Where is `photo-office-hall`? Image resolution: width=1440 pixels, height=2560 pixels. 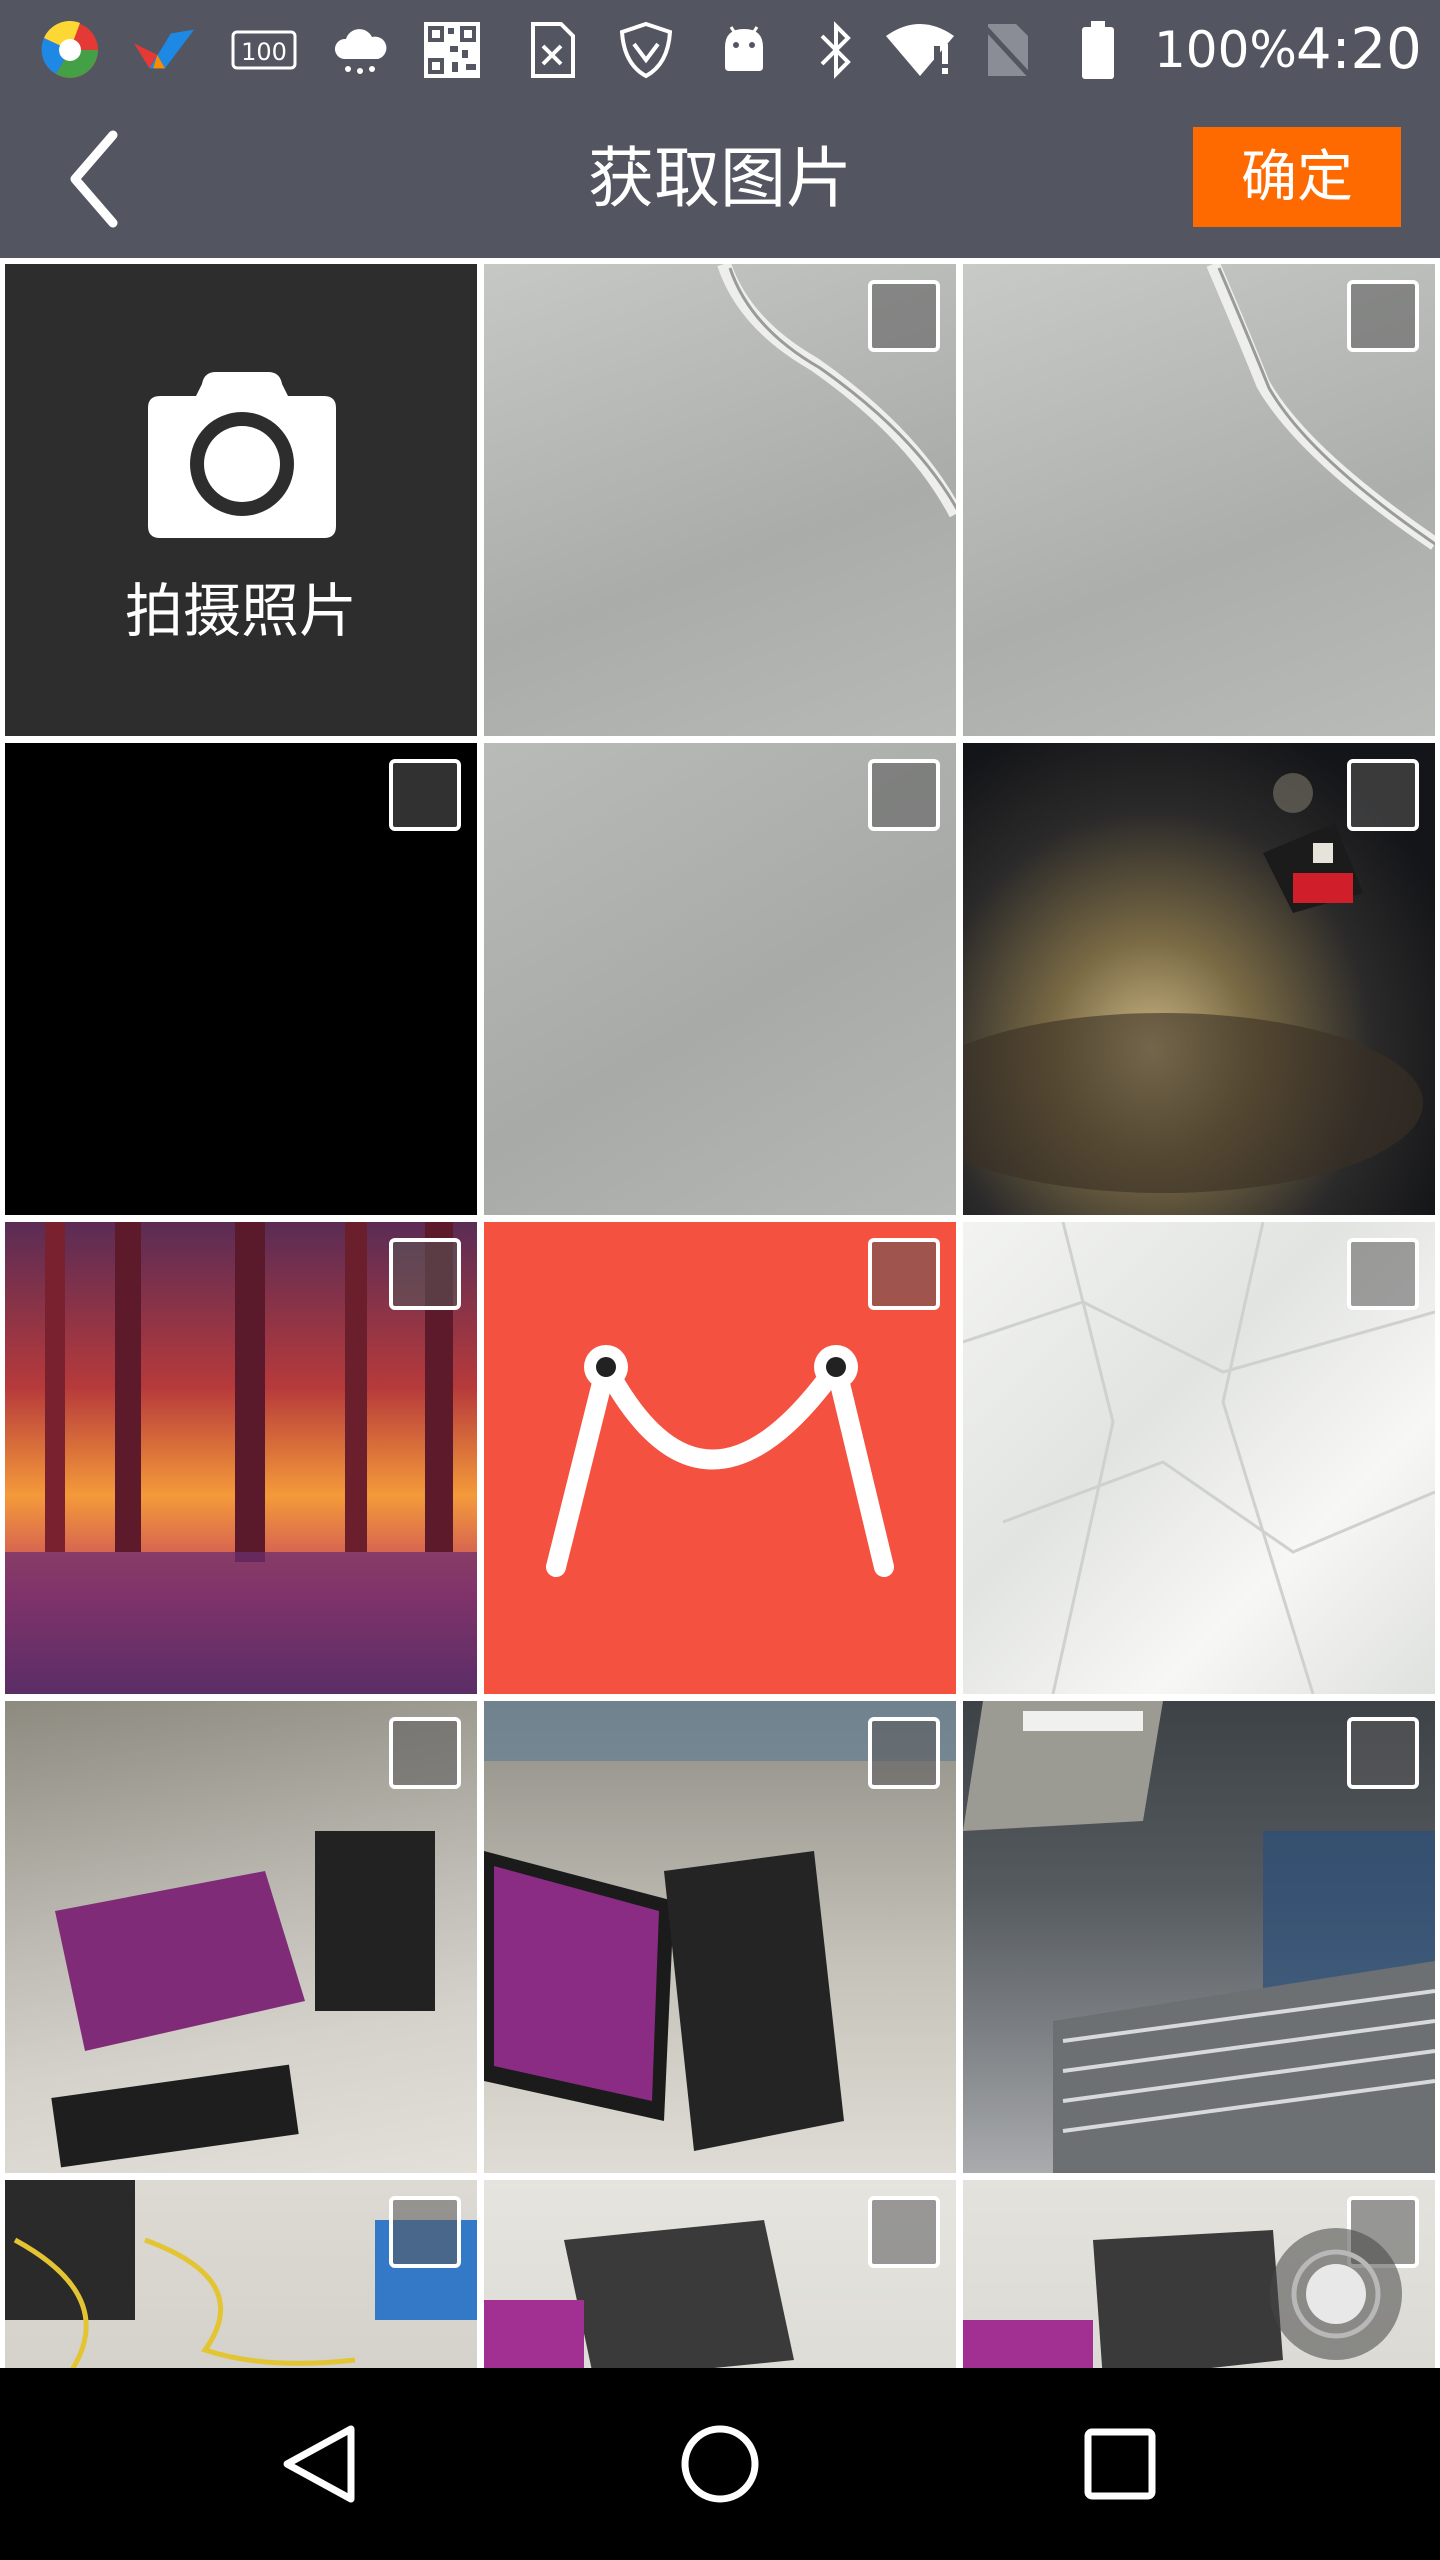
photo-office-hall is located at coordinates (1199, 1937).